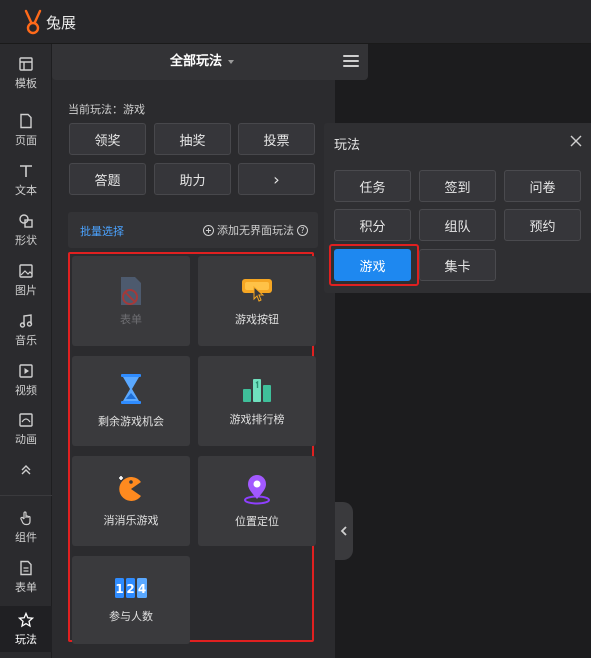 The height and width of the screenshot is (658, 591). What do you see at coordinates (26, 130) in the screenshot?
I see `nav-item-page: 页面` at bounding box center [26, 130].